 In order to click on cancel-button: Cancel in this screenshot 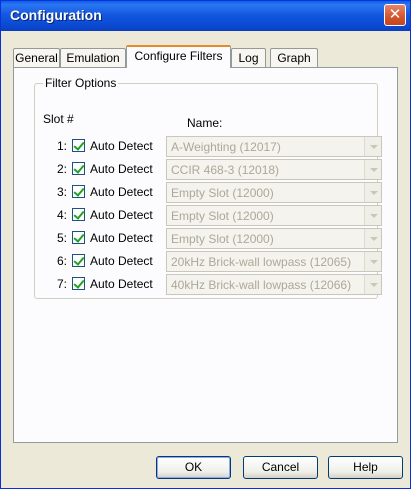, I will do `click(280, 467)`.